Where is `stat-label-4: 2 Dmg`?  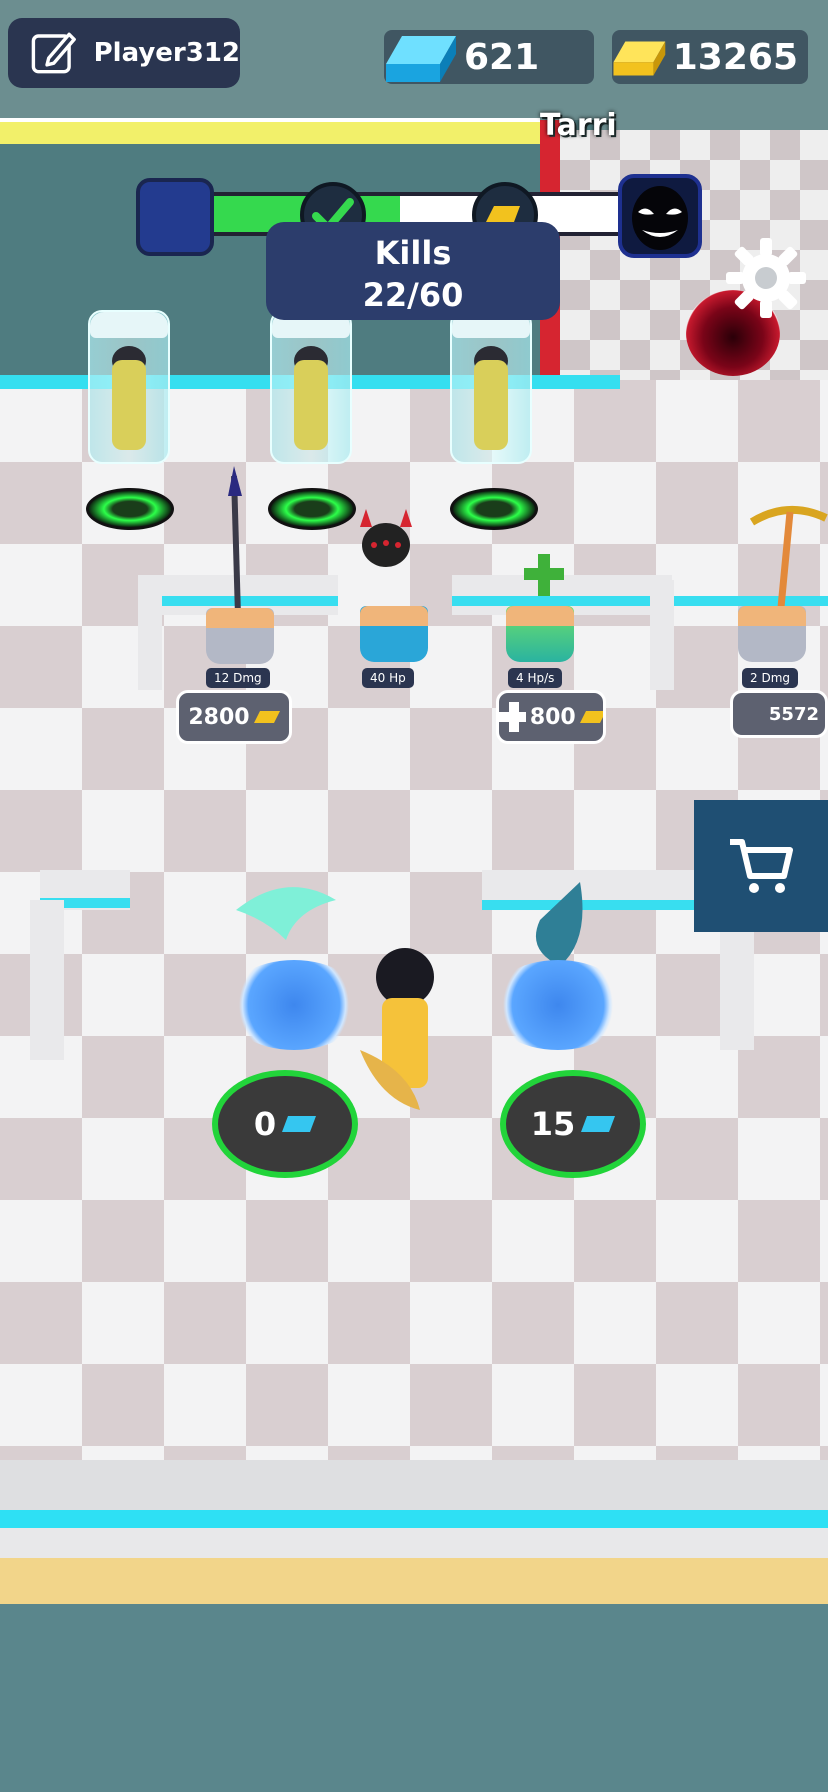 stat-label-4: 2 Dmg is located at coordinates (770, 678).